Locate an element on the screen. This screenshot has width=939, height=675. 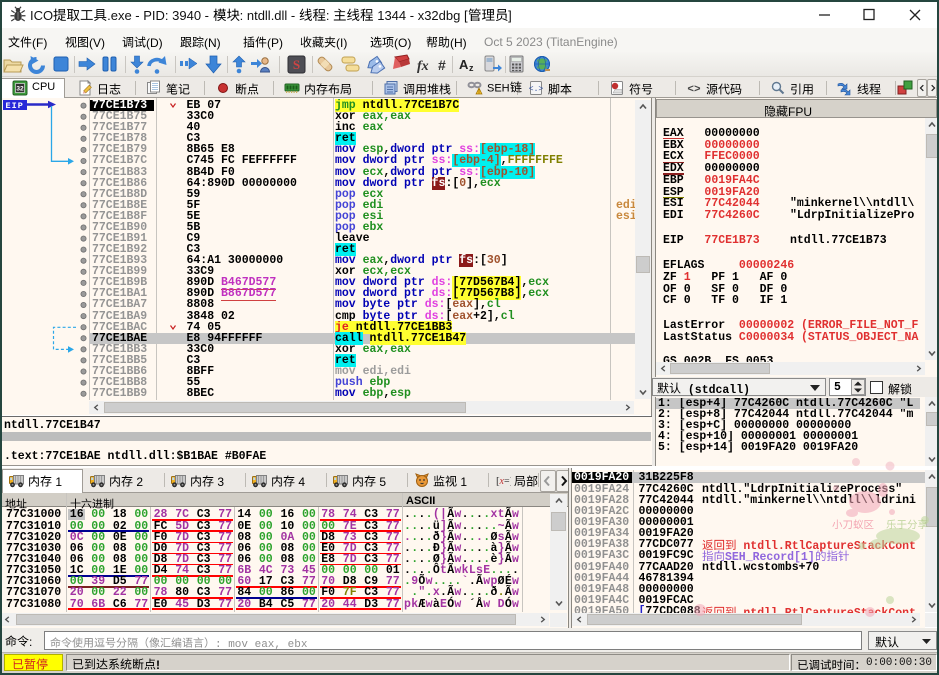
svg-text: A is located at coordinates (464, 64).